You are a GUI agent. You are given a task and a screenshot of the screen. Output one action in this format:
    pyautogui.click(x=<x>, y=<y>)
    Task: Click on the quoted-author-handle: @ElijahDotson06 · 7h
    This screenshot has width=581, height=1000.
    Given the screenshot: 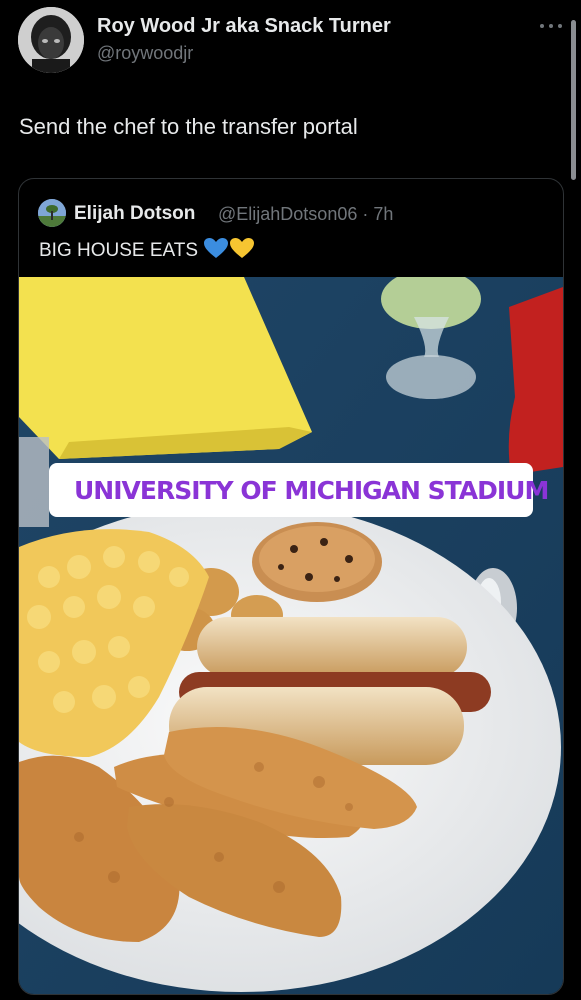 What is the action you would take?
    pyautogui.click(x=305, y=214)
    